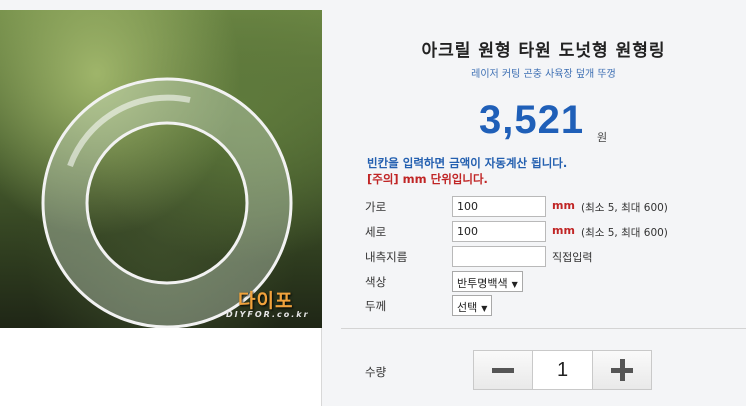 The width and height of the screenshot is (746, 406). What do you see at coordinates (467, 163) in the screenshot?
I see `auto-calc-notice: 빈칸을 입력하면 금액이 자동계산 됩니다.` at bounding box center [467, 163].